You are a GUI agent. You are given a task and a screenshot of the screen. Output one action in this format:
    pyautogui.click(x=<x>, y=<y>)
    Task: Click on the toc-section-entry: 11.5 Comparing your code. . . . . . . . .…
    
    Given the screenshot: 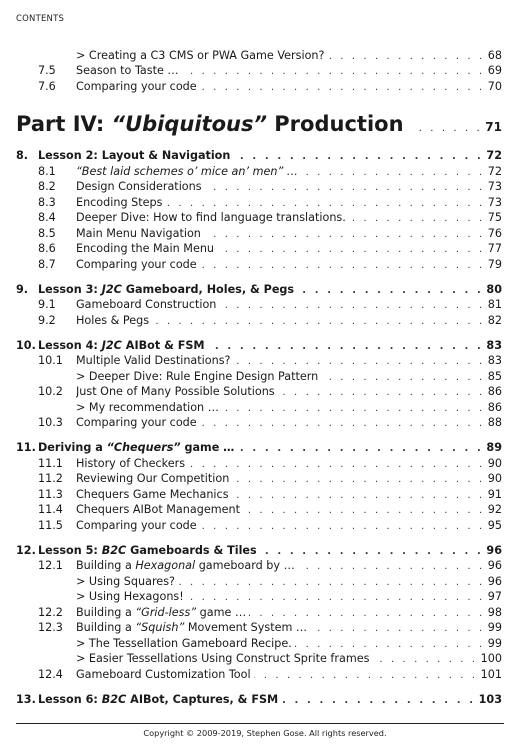 What is the action you would take?
    pyautogui.click(x=265, y=526)
    